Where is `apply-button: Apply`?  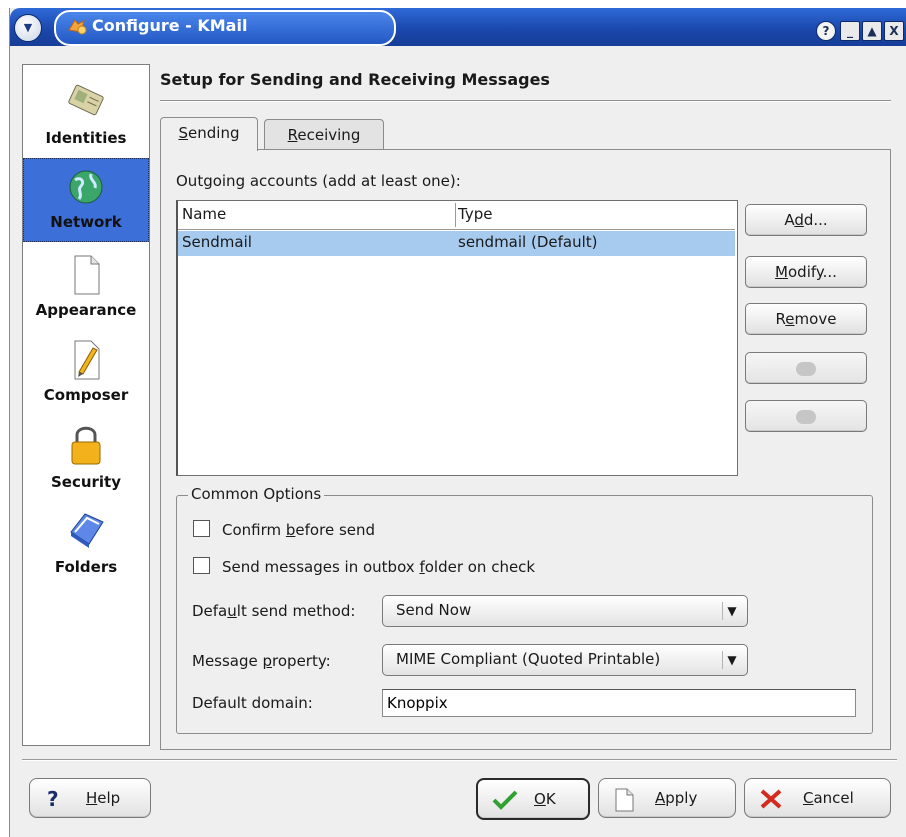 apply-button: Apply is located at coordinates (667, 798).